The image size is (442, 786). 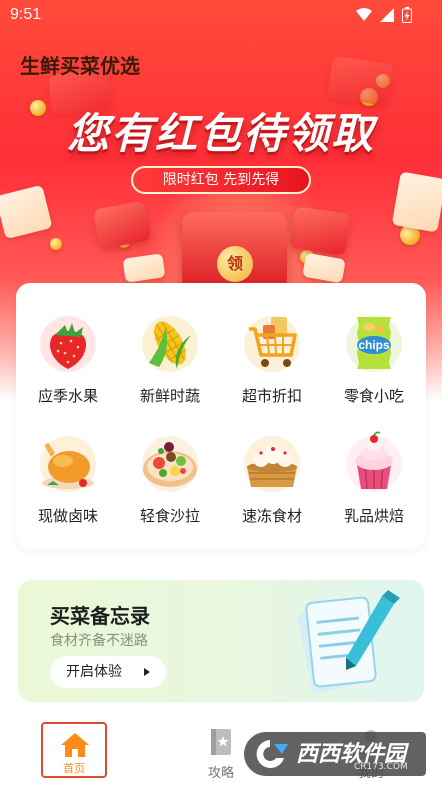 I want to click on salad-plate-icon, so click(x=170, y=462).